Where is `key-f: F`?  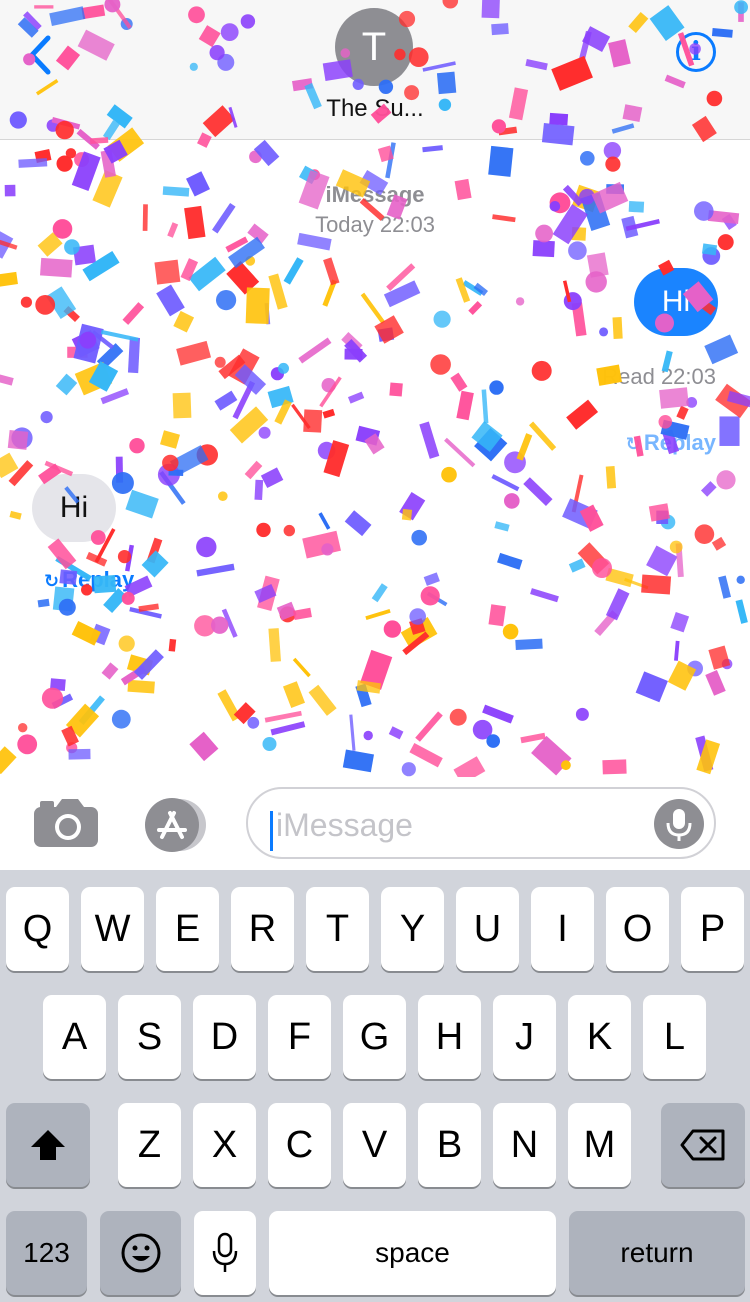 key-f: F is located at coordinates (299, 1037).